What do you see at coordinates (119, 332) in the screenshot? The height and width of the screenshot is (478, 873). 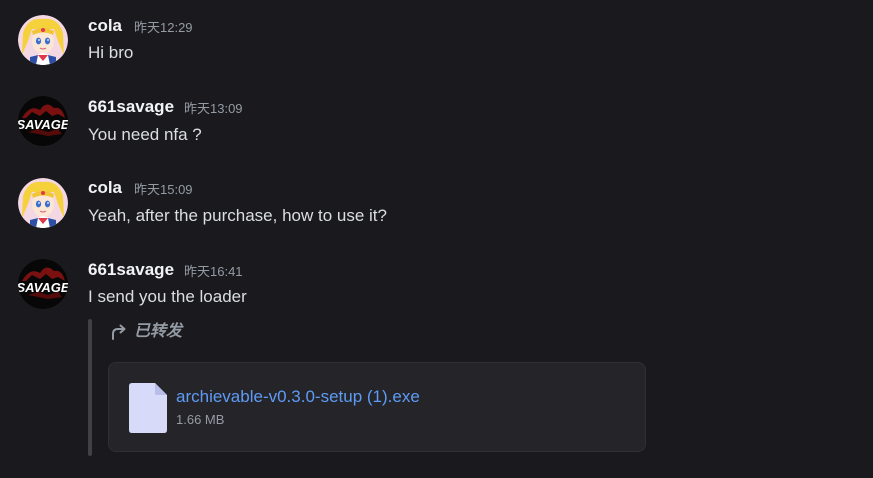 I see `forward-arrow-icon` at bounding box center [119, 332].